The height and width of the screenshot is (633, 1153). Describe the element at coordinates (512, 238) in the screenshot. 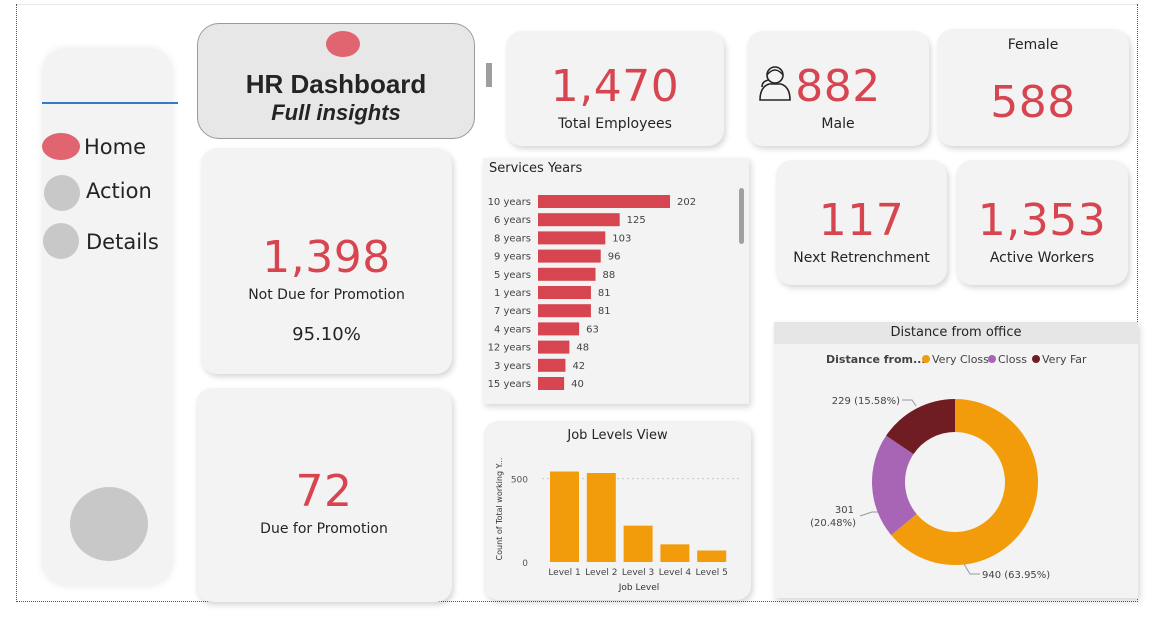

I see `services-years-tick-label: 8 years` at that location.